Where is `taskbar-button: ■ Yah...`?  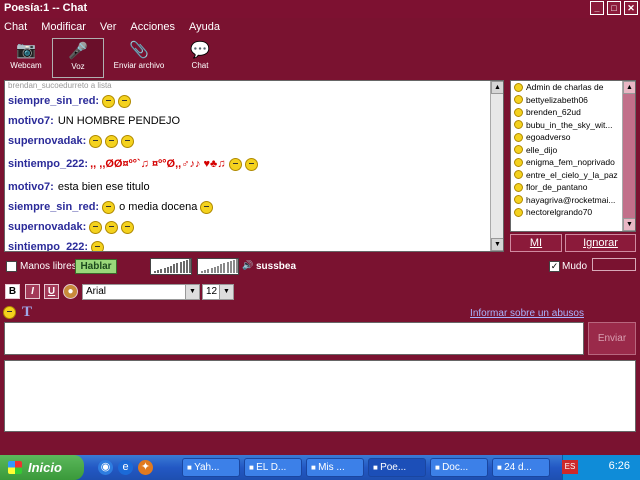
taskbar-button: ■ Yah... is located at coordinates (211, 467).